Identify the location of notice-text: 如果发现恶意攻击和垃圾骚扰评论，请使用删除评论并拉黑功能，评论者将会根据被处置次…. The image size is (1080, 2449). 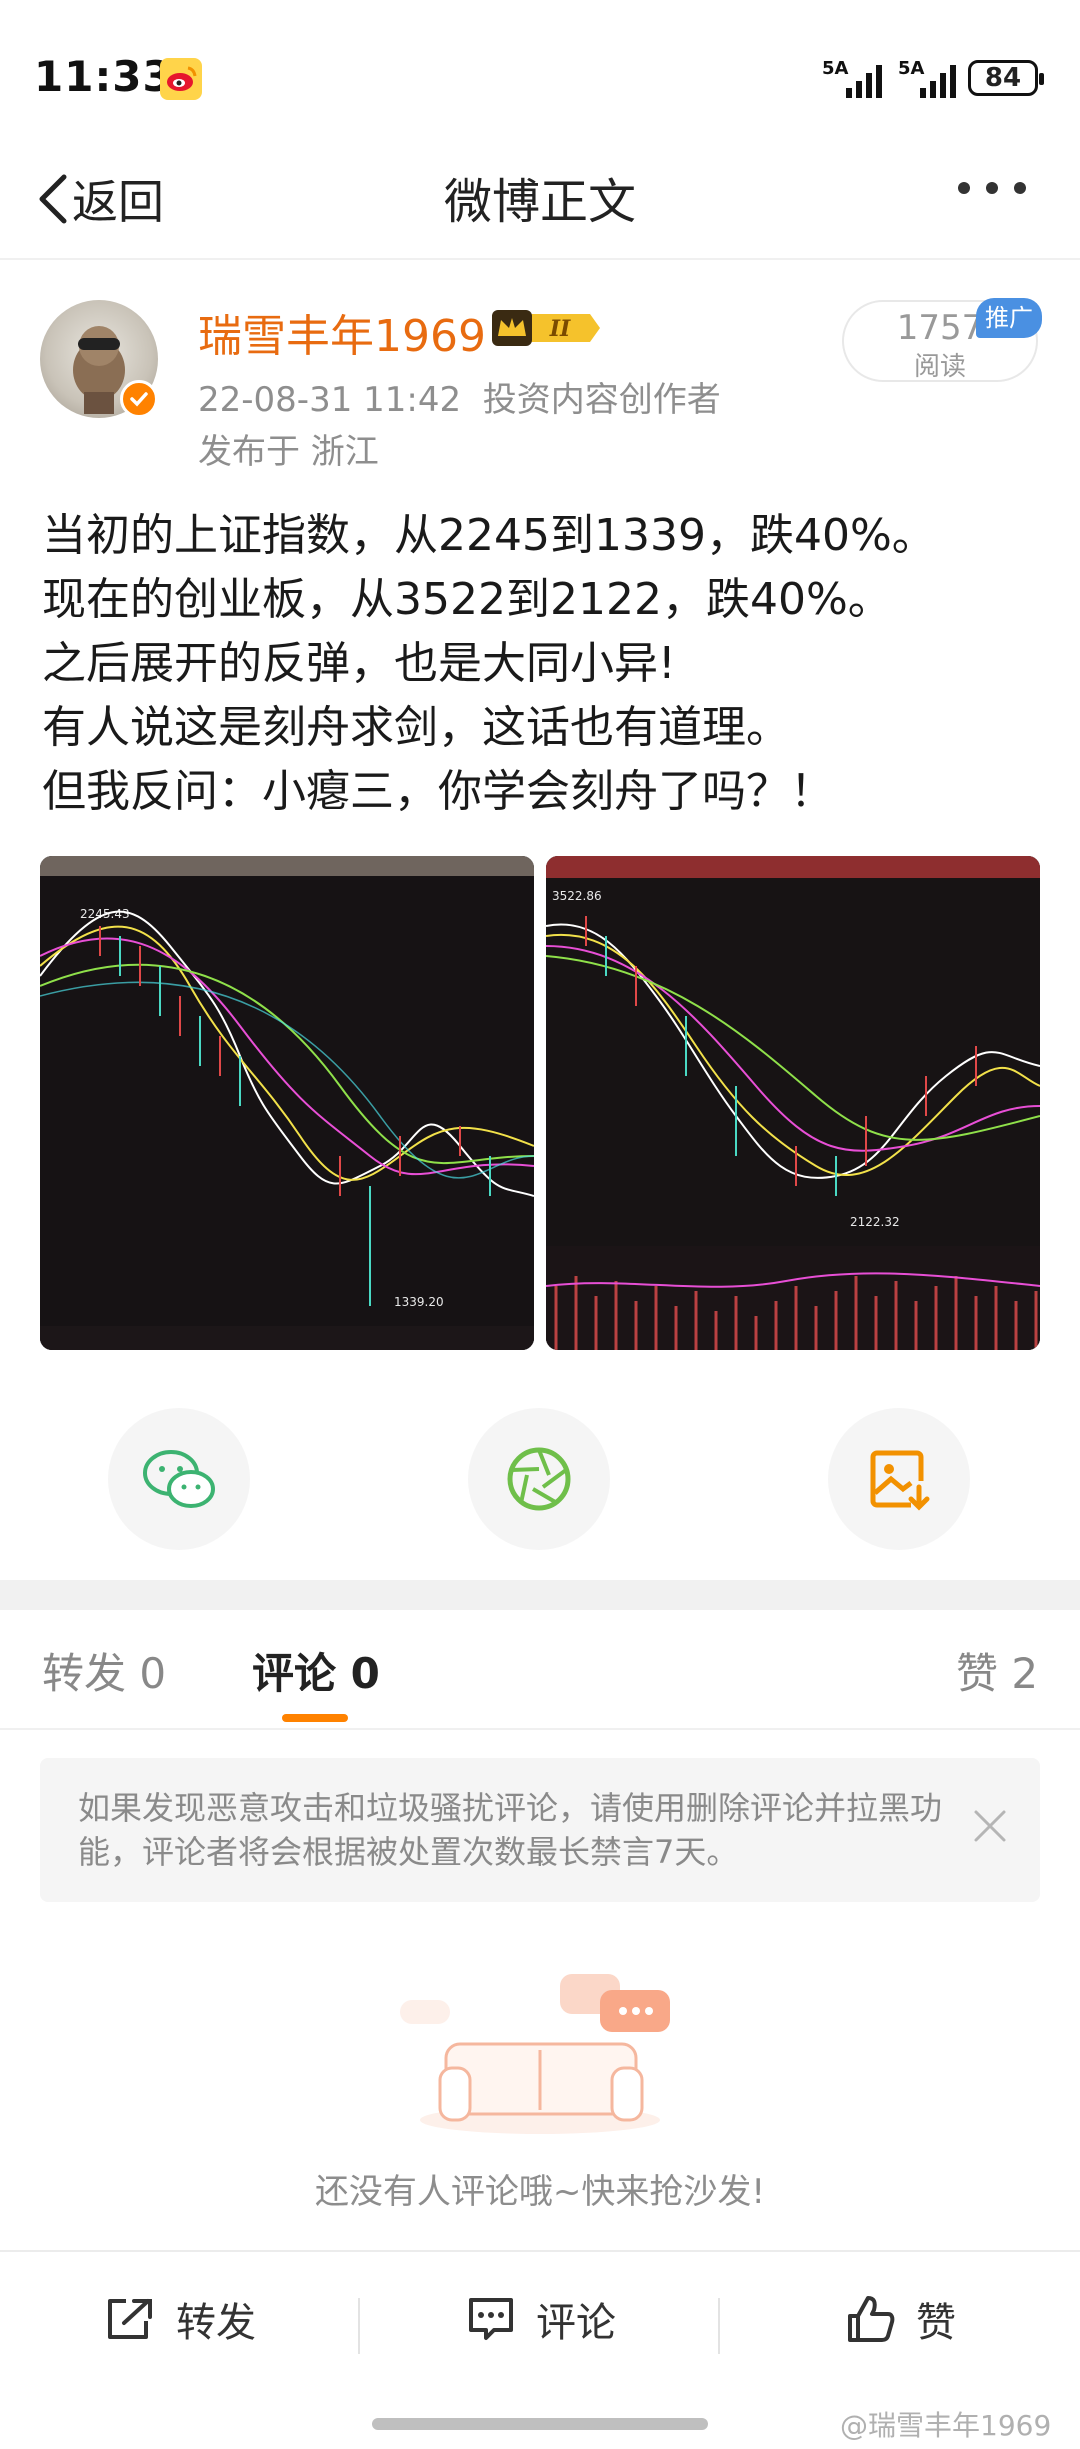
(510, 1830).